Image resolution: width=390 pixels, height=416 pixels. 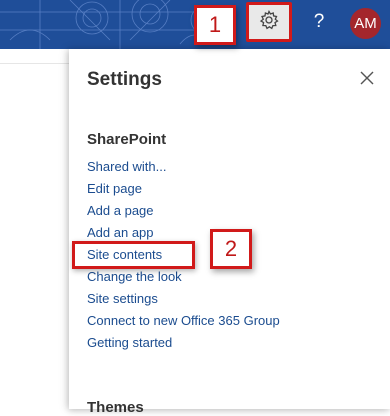 I want to click on menu-item-connect-office-365-group: Connect to new Office 365 Group, so click(x=183, y=321).